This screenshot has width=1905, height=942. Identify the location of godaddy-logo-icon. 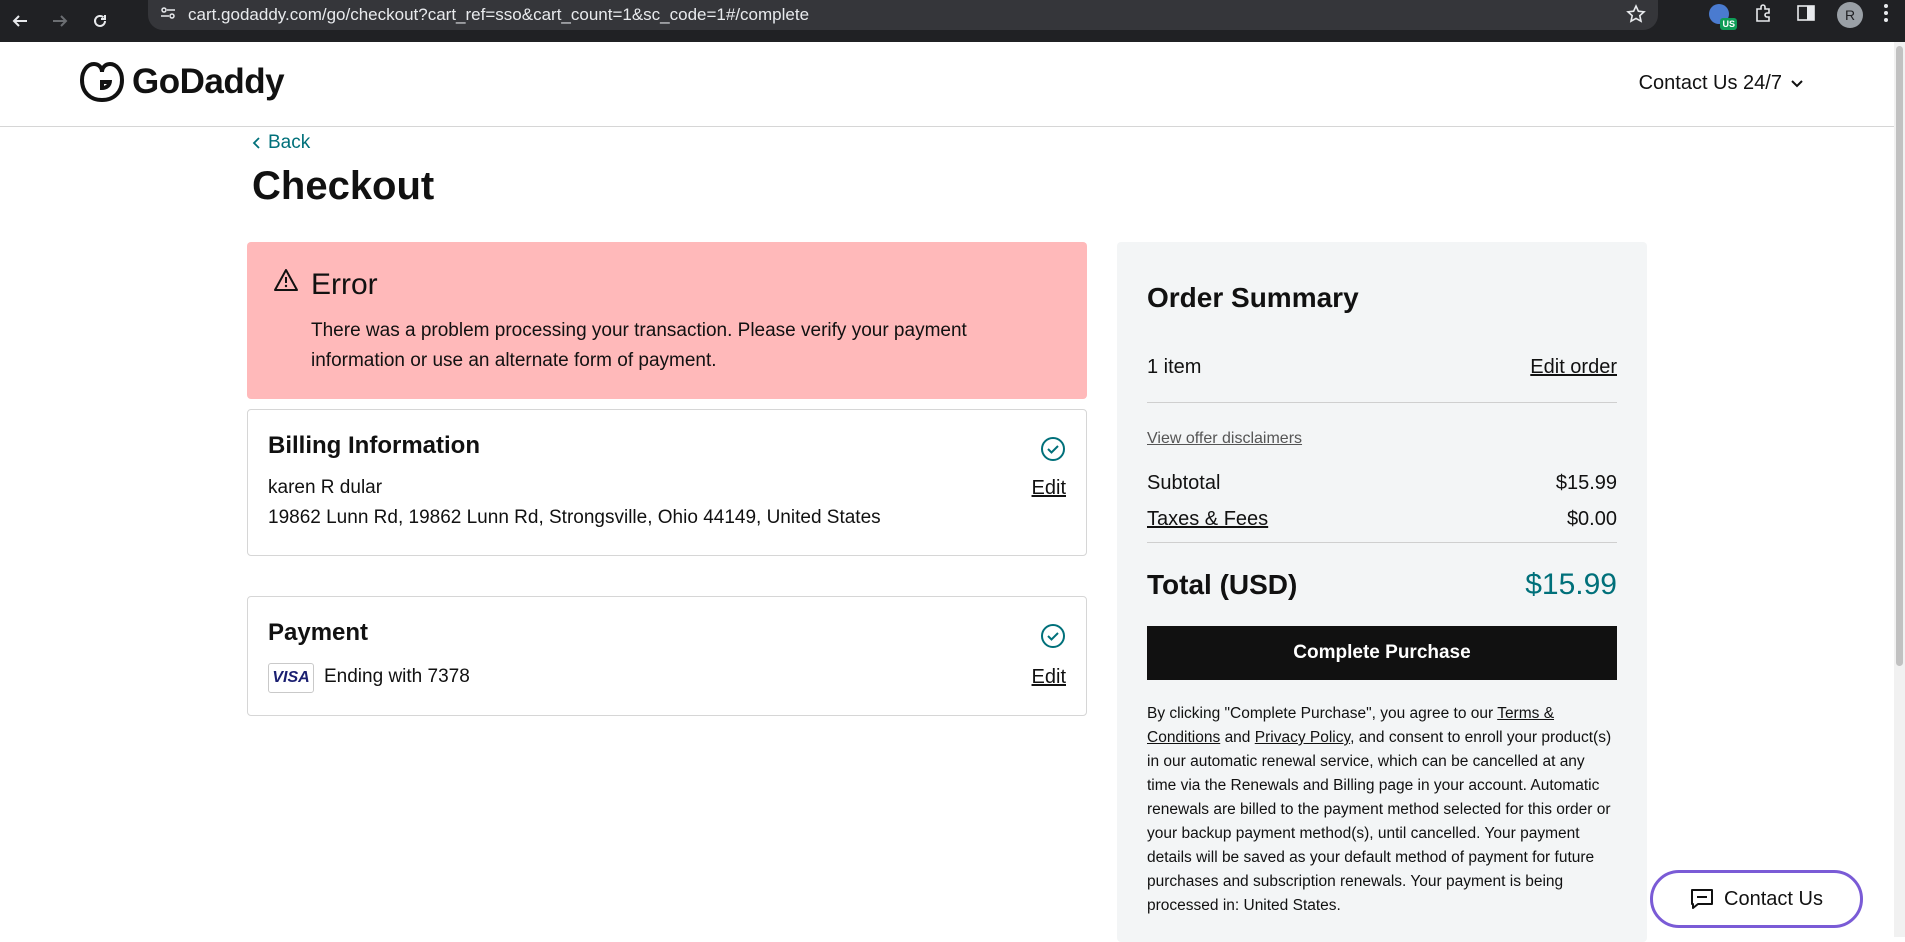
(102, 82).